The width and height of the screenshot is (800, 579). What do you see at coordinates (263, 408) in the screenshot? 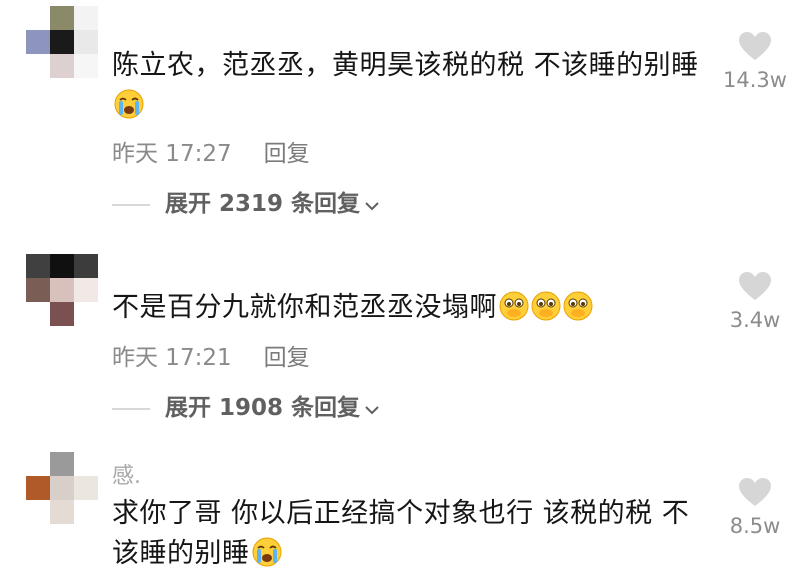
I see `expand-replies-label: 展开 1908 条回复` at bounding box center [263, 408].